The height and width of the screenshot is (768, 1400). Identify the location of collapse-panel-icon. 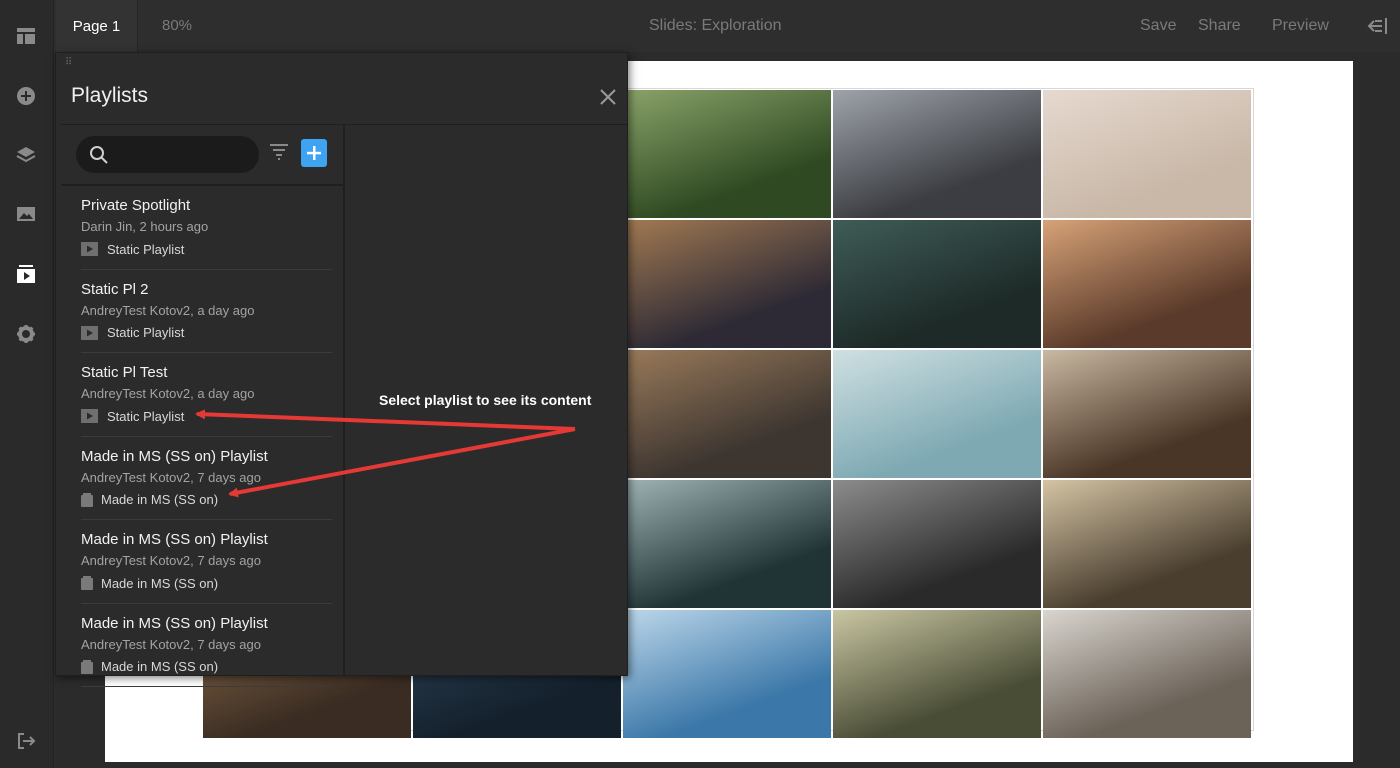
(1377, 26).